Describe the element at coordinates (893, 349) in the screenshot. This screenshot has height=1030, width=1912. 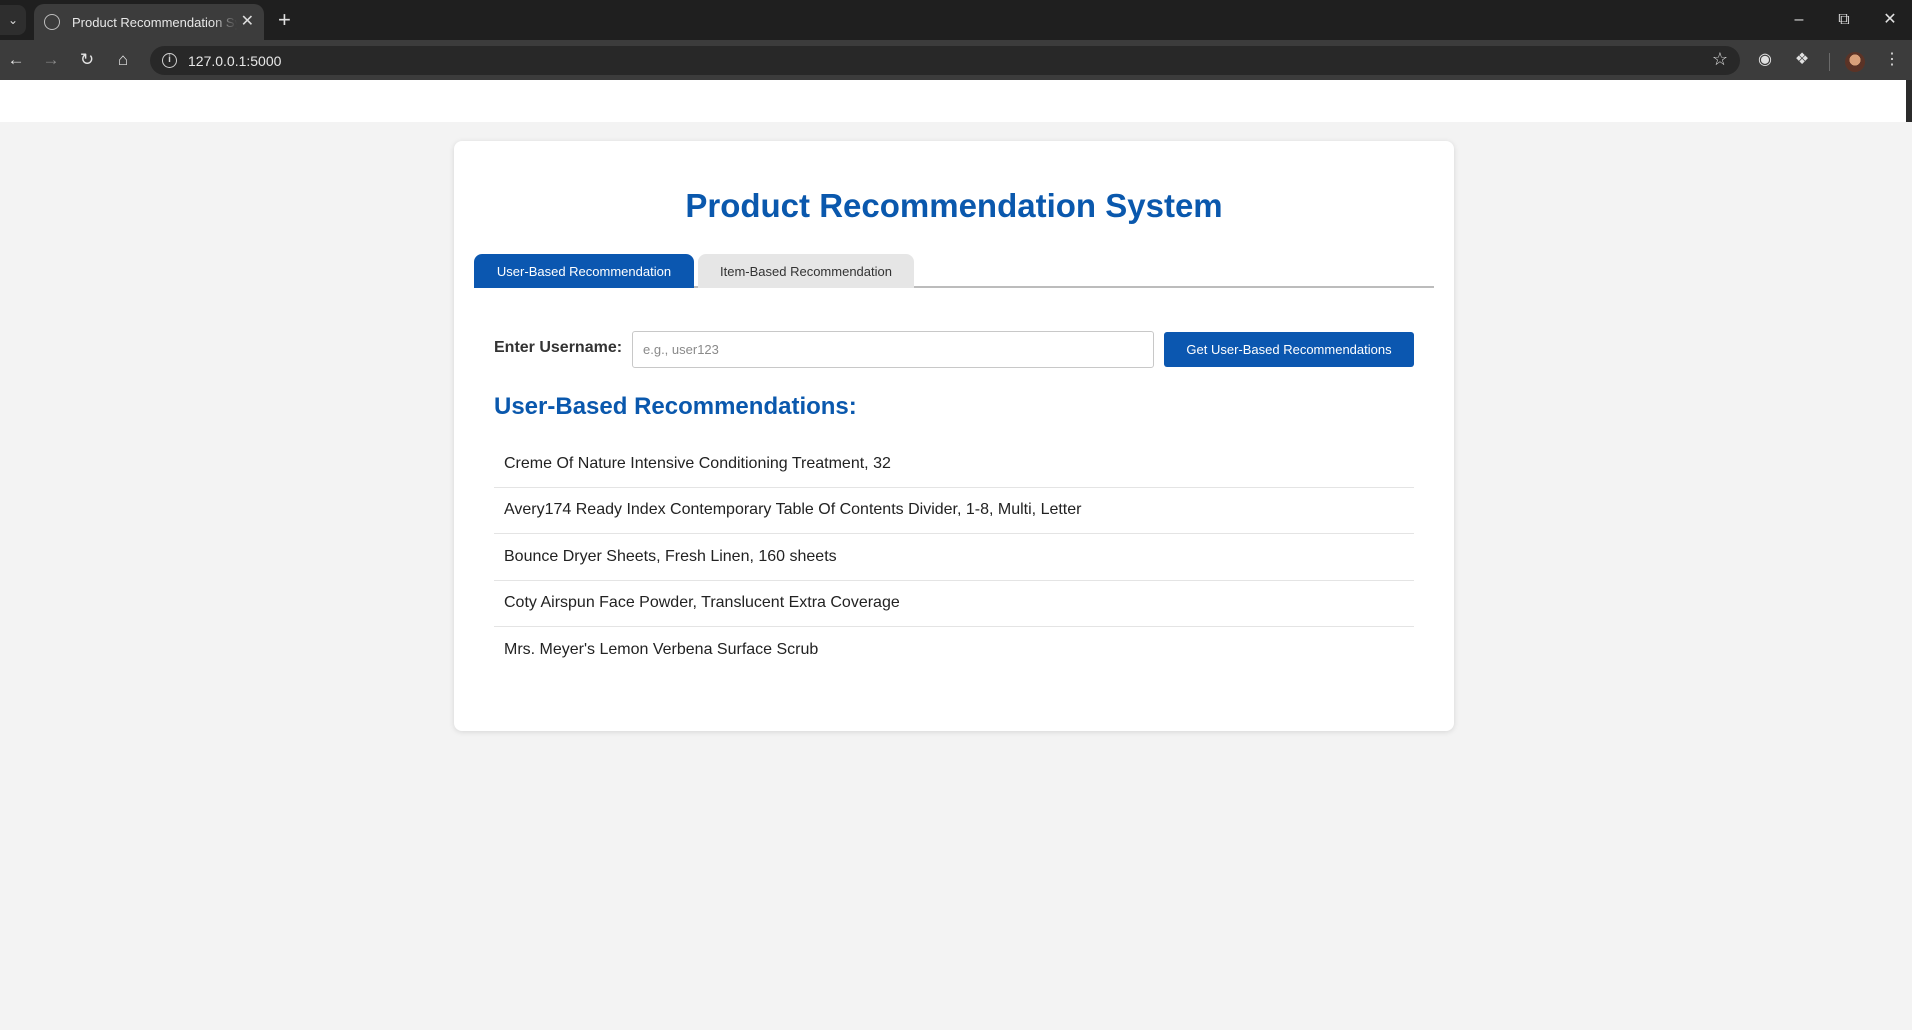
I see `username-input` at that location.